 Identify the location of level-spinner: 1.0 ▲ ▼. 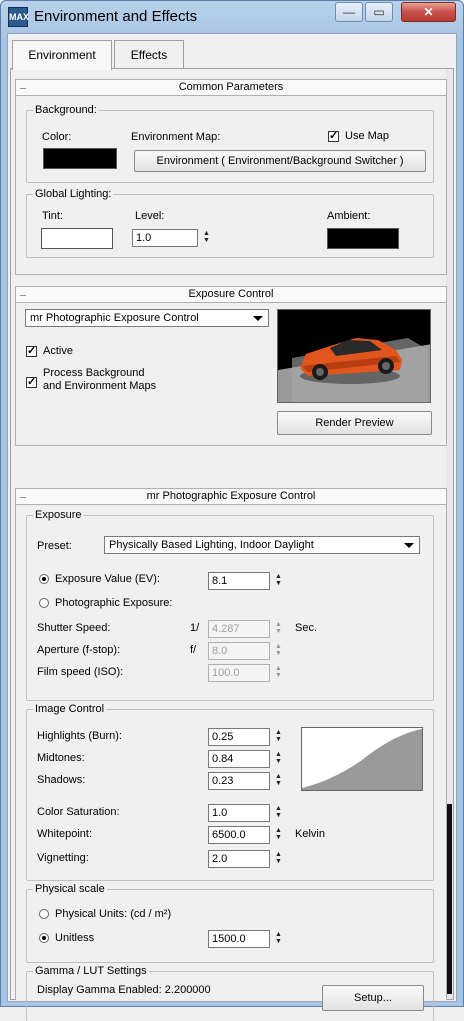
(173, 238).